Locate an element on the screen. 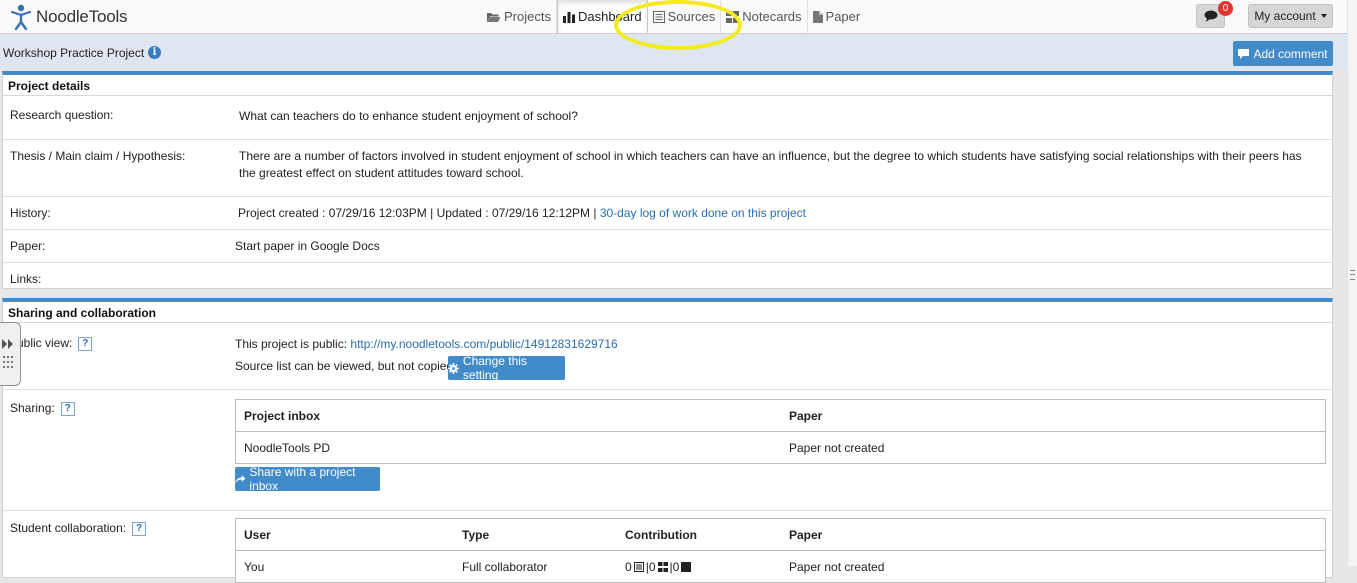 The height and width of the screenshot is (583, 1357). table-header-row: User Type Contribution Paper is located at coordinates (780, 535).